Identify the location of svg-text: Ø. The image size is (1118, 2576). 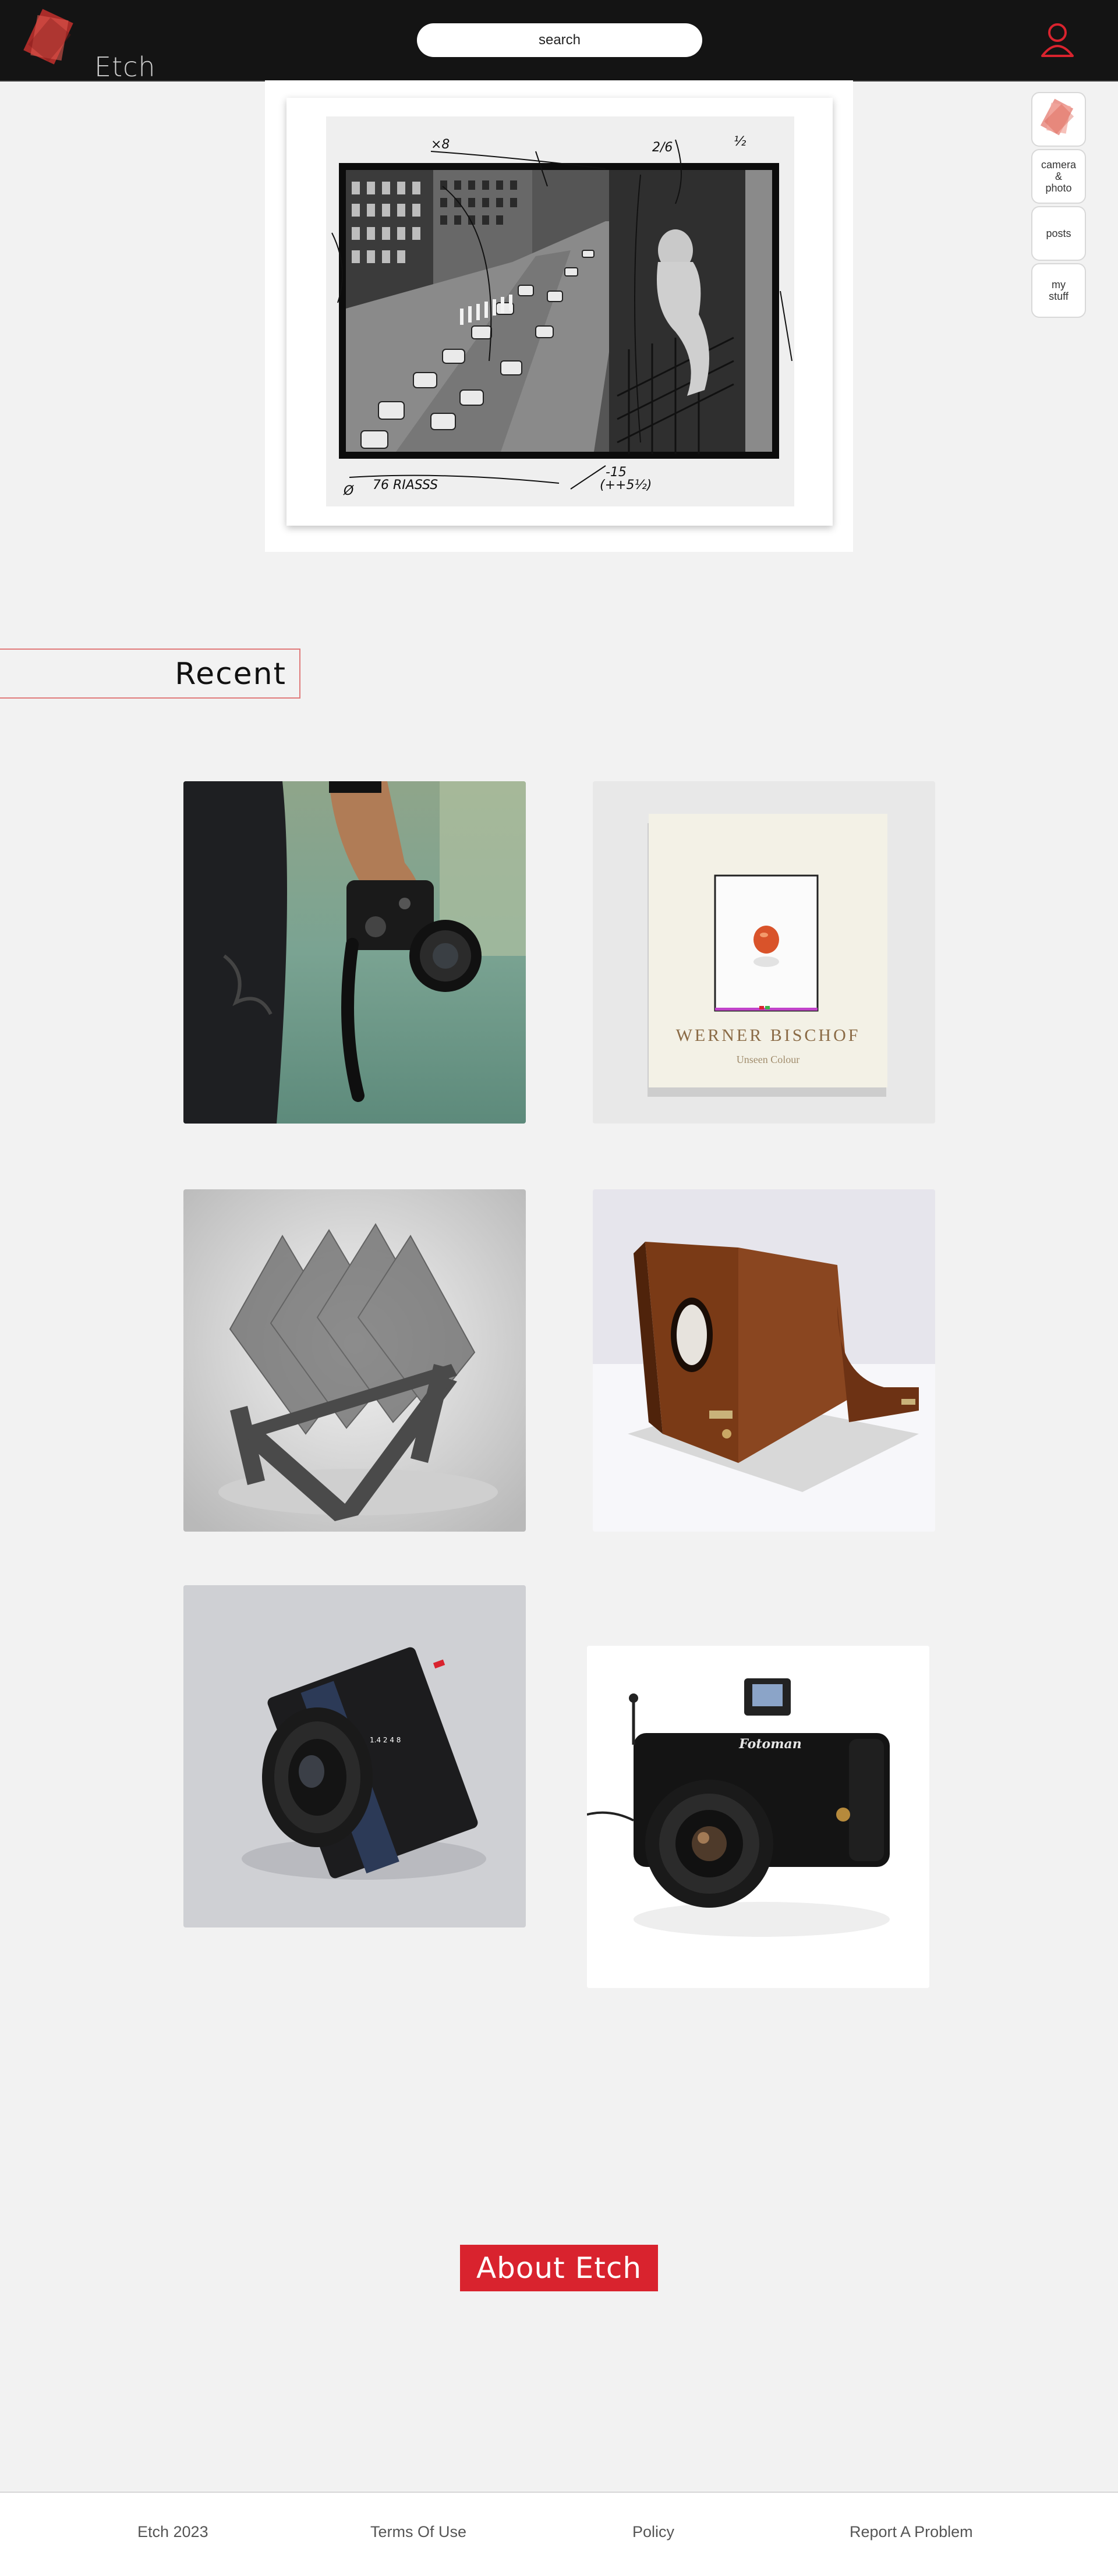
(348, 491).